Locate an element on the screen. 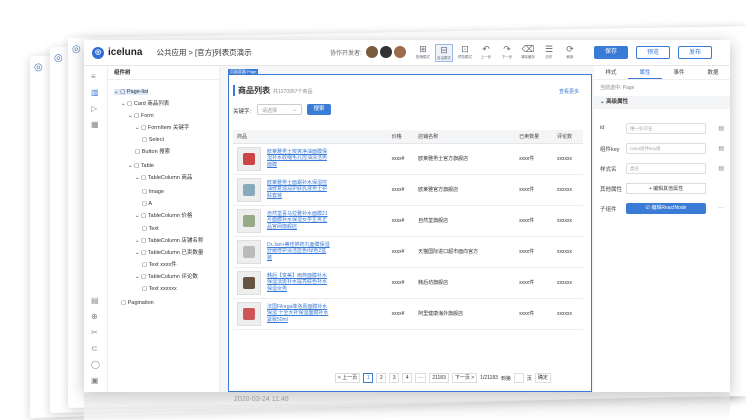 Image resolution: width=746 pixels, height=420 pixels. toolbar-button-0: ⊞ 拖拽模式 is located at coordinates (423, 53).